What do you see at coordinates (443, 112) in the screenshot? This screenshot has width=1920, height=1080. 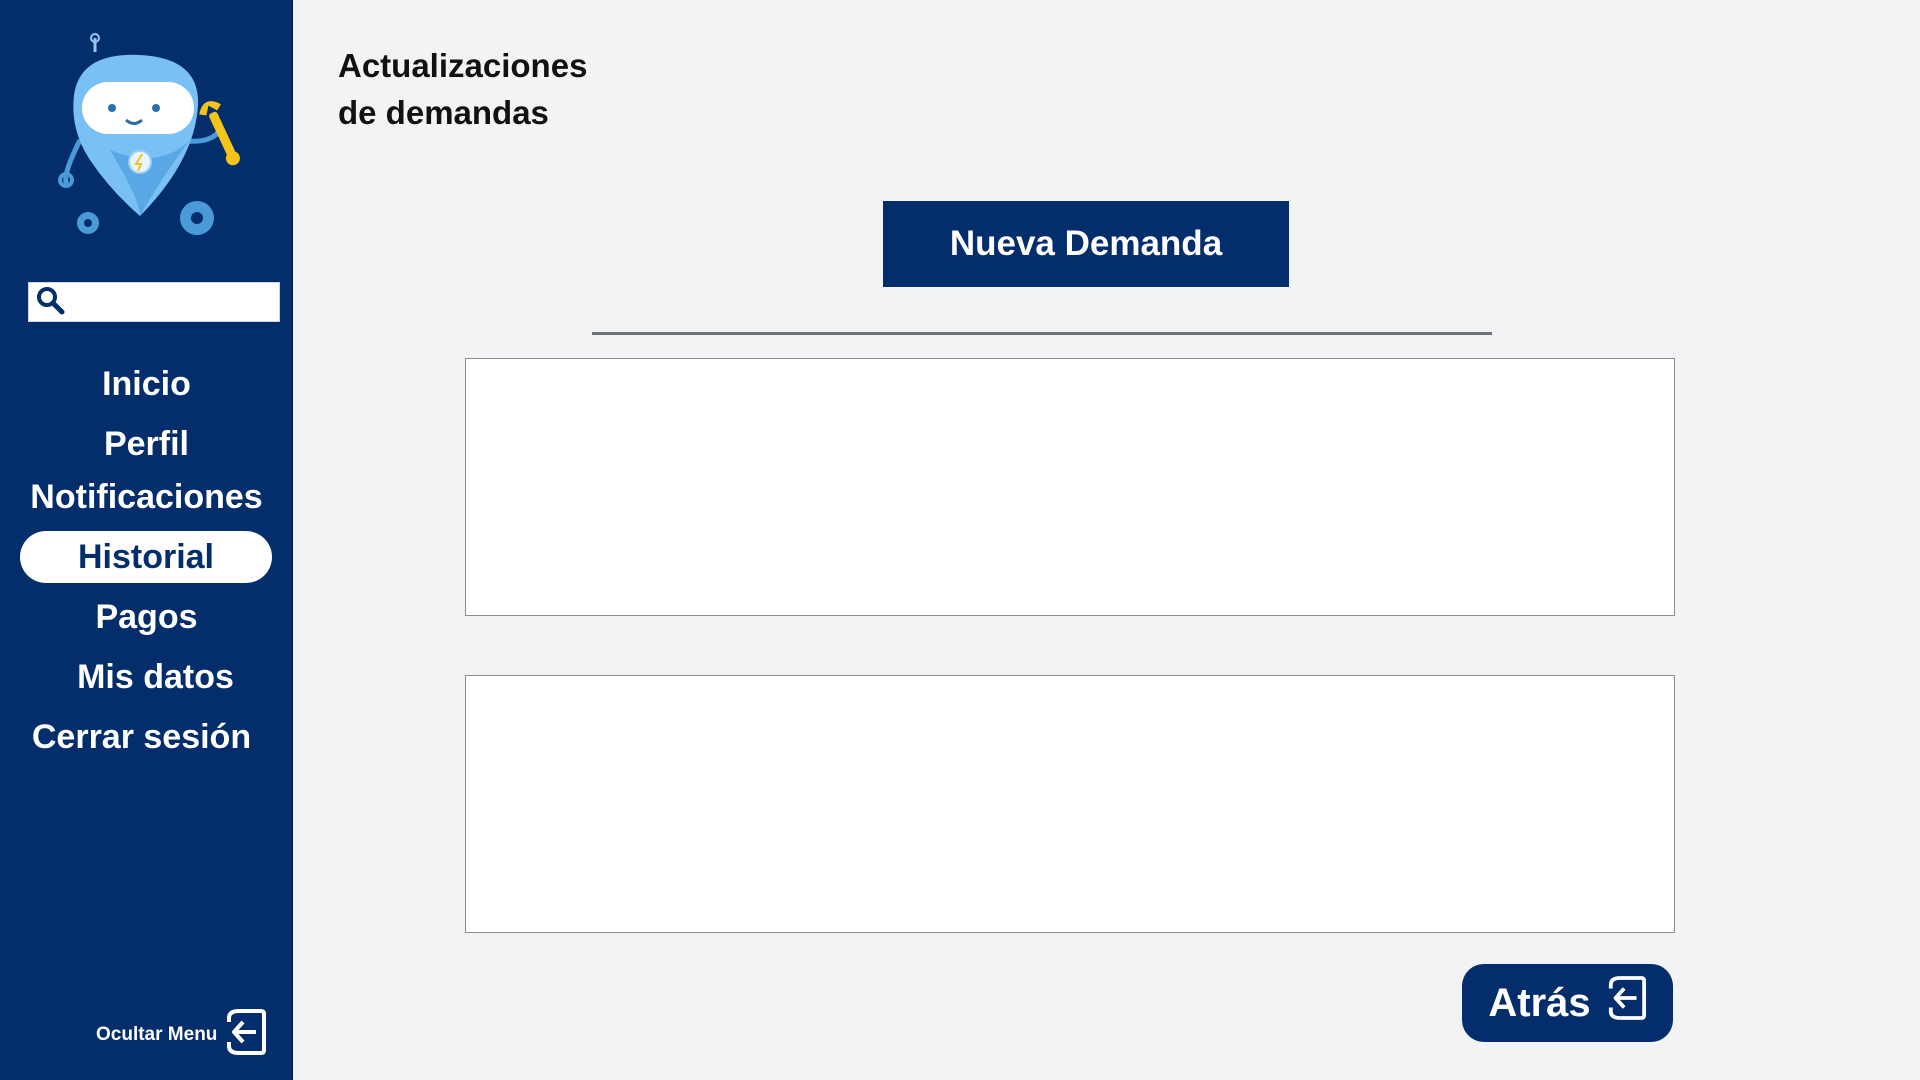 I see `page-title-line-2: de demandas` at bounding box center [443, 112].